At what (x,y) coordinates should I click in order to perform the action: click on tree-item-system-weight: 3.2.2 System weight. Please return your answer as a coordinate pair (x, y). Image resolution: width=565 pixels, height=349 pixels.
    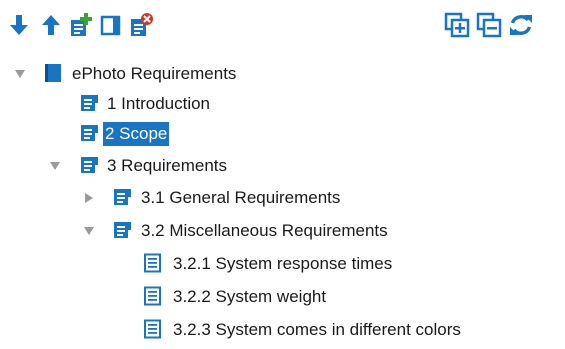
    Looking at the image, I should click on (282, 297).